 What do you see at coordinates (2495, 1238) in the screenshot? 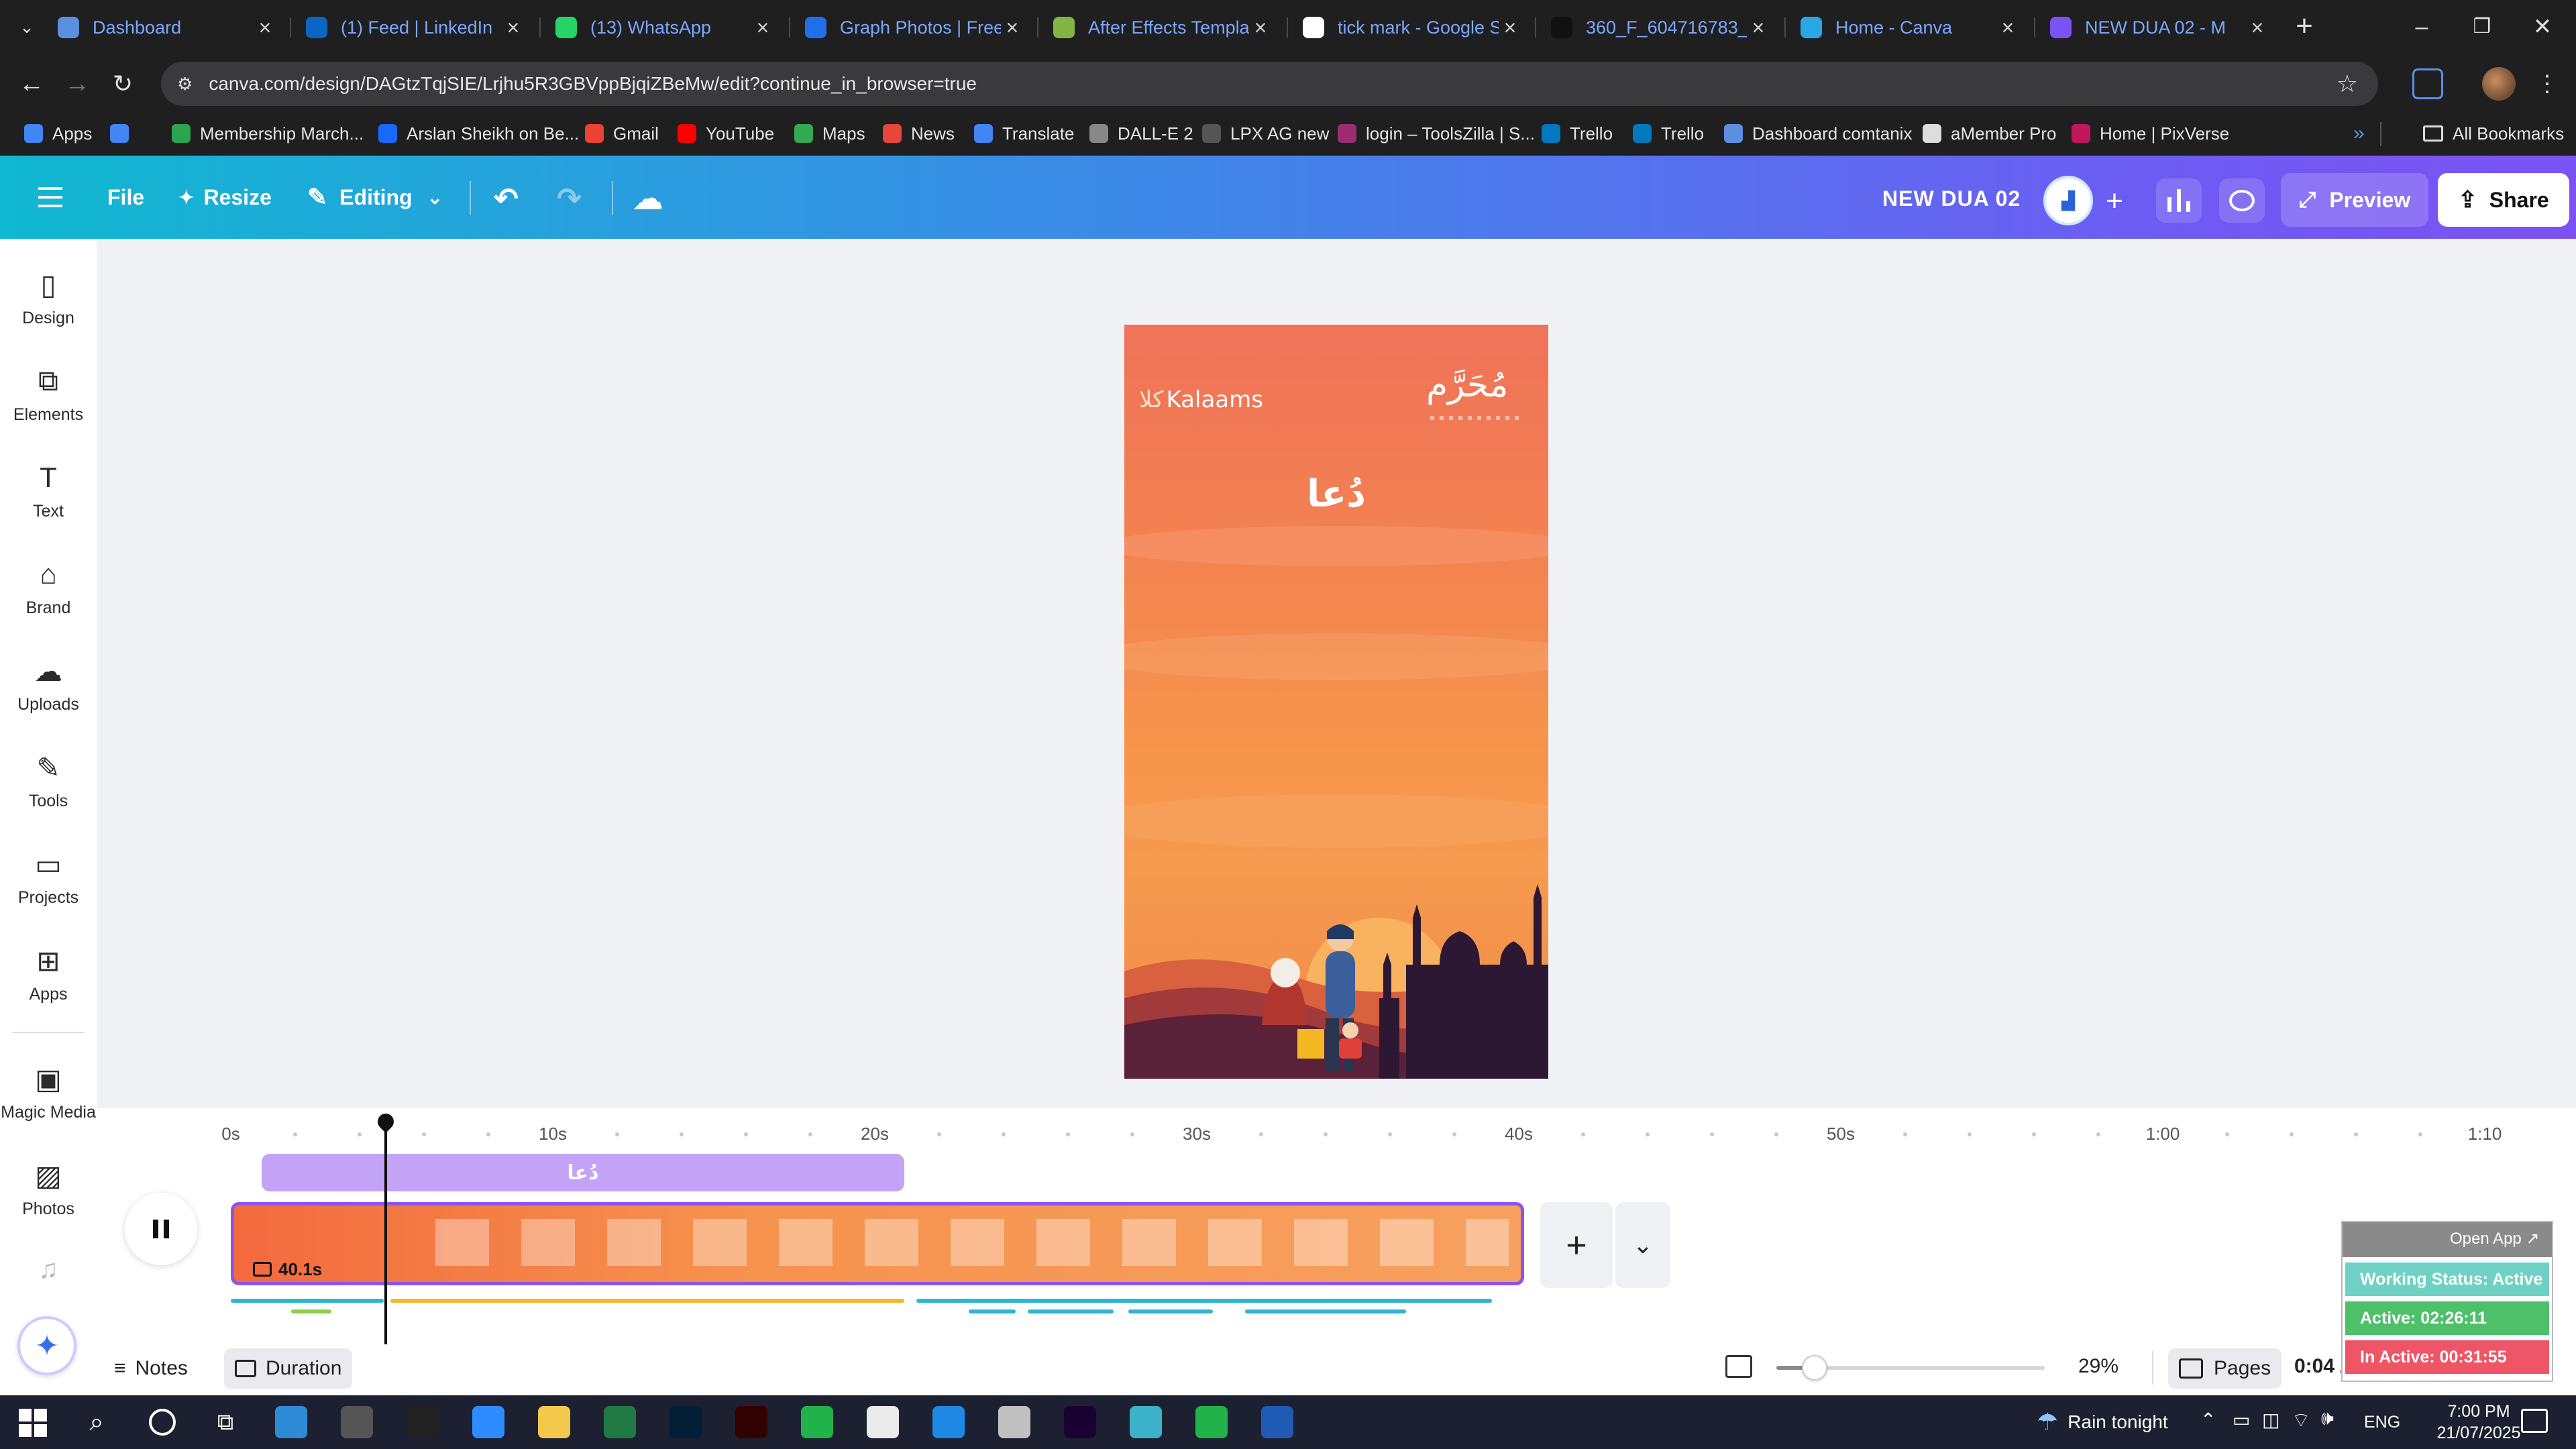
I see `open-app-link: Open App ↗` at bounding box center [2495, 1238].